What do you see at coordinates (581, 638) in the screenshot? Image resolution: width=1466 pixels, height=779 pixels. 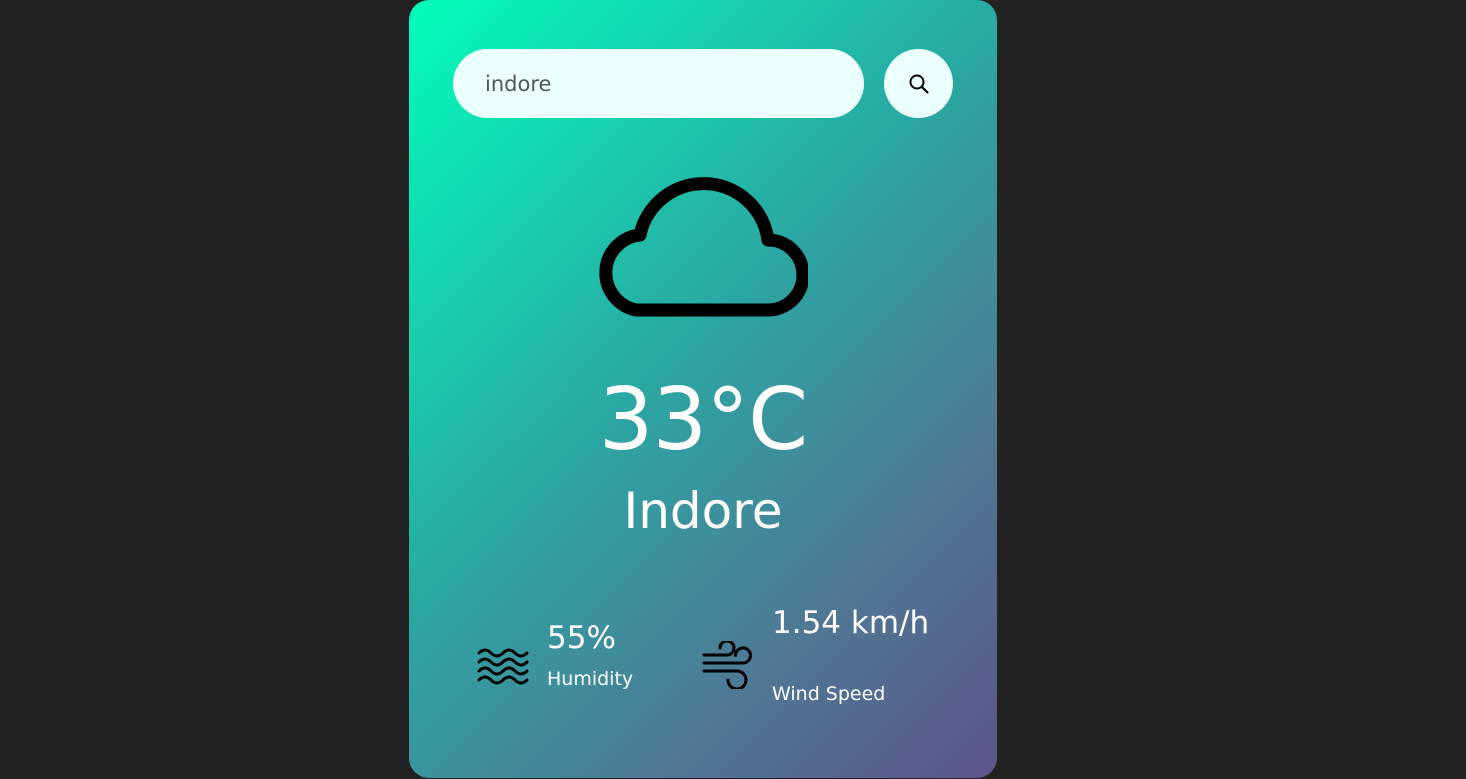 I see `humidity-value: 55%` at bounding box center [581, 638].